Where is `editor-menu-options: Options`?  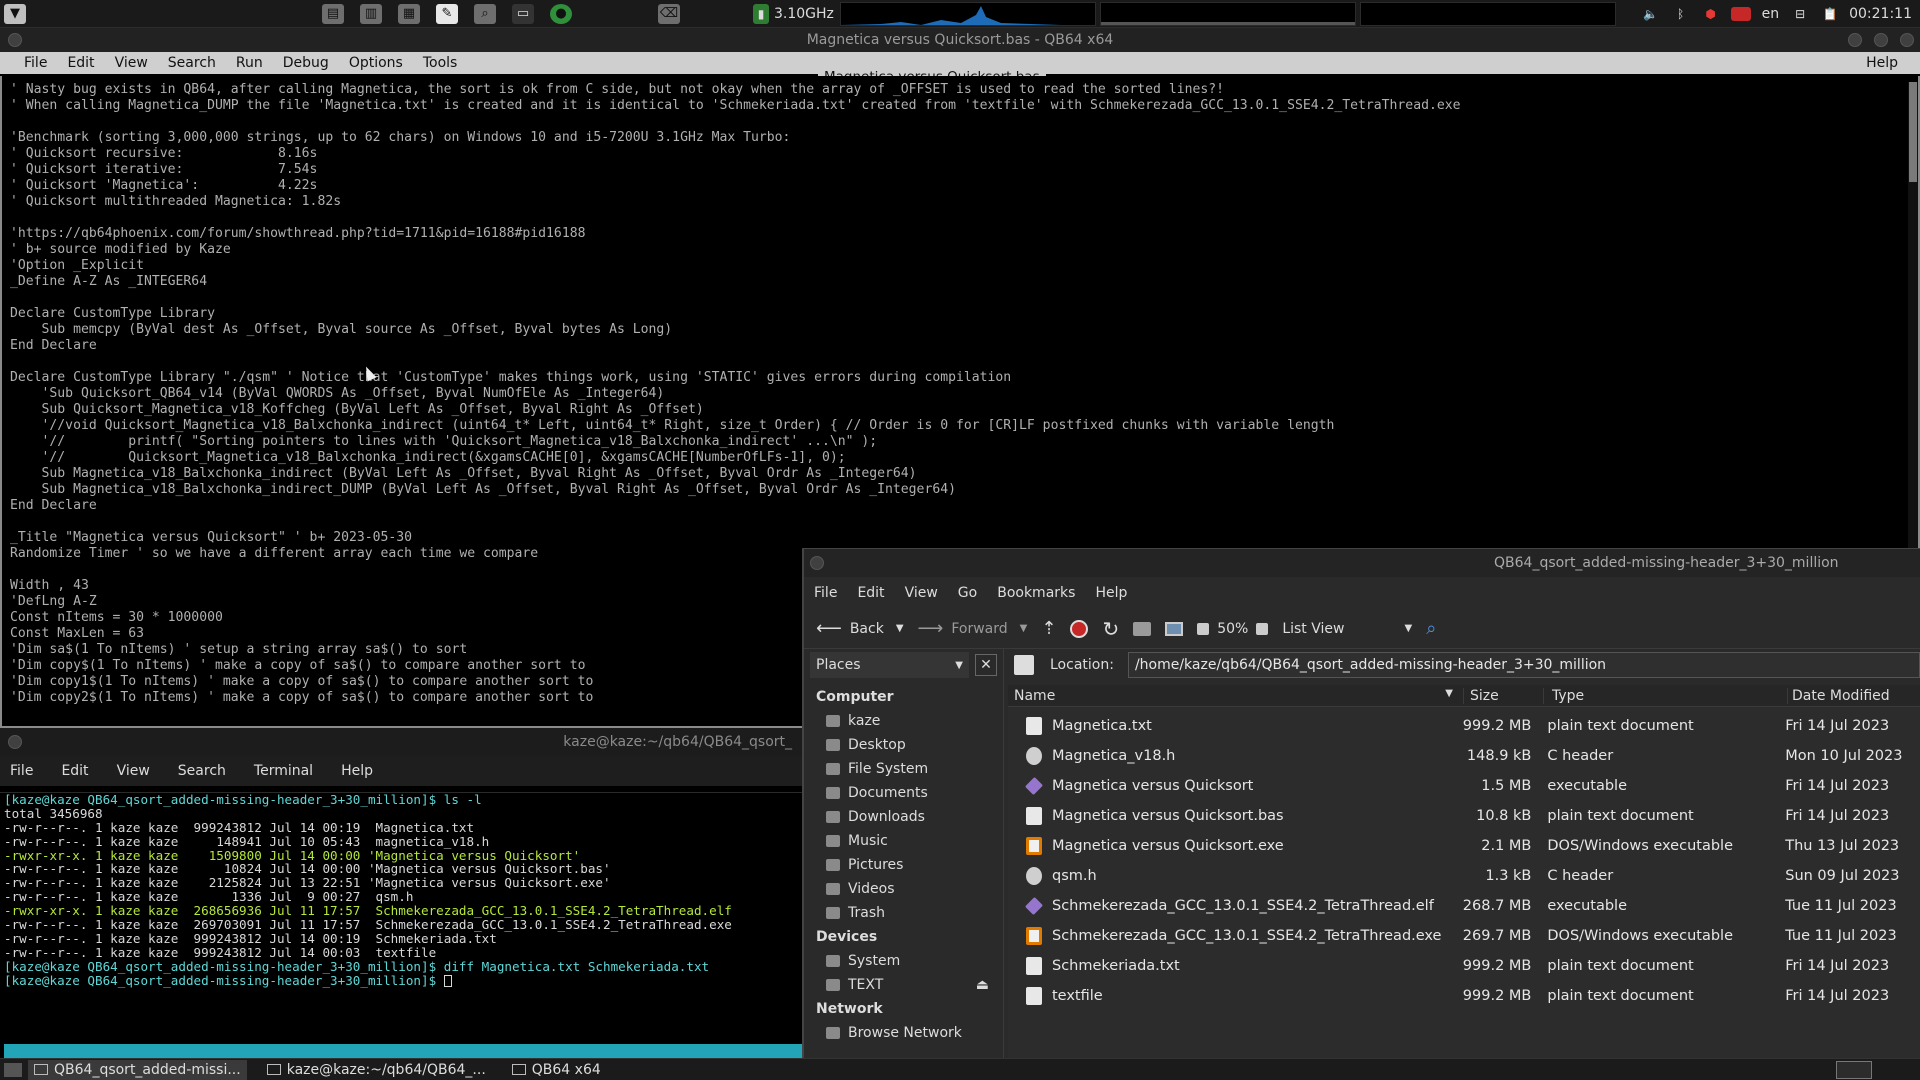
editor-menu-options: Options is located at coordinates (376, 63).